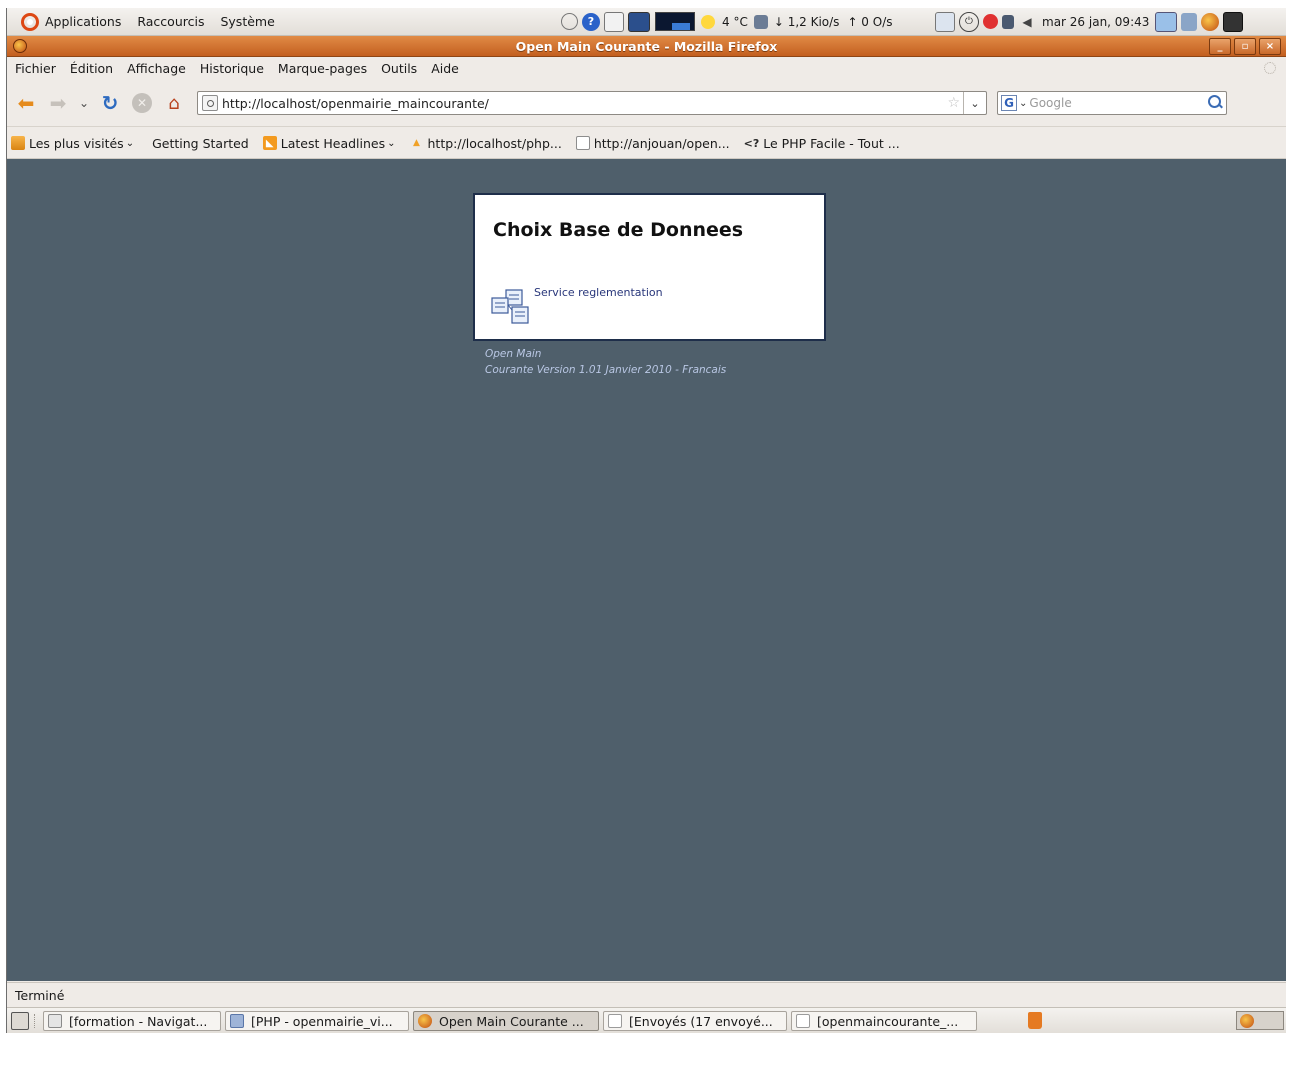 This screenshot has height=1075, width=1291. I want to click on panel-menu-systeme: Système, so click(247, 21).